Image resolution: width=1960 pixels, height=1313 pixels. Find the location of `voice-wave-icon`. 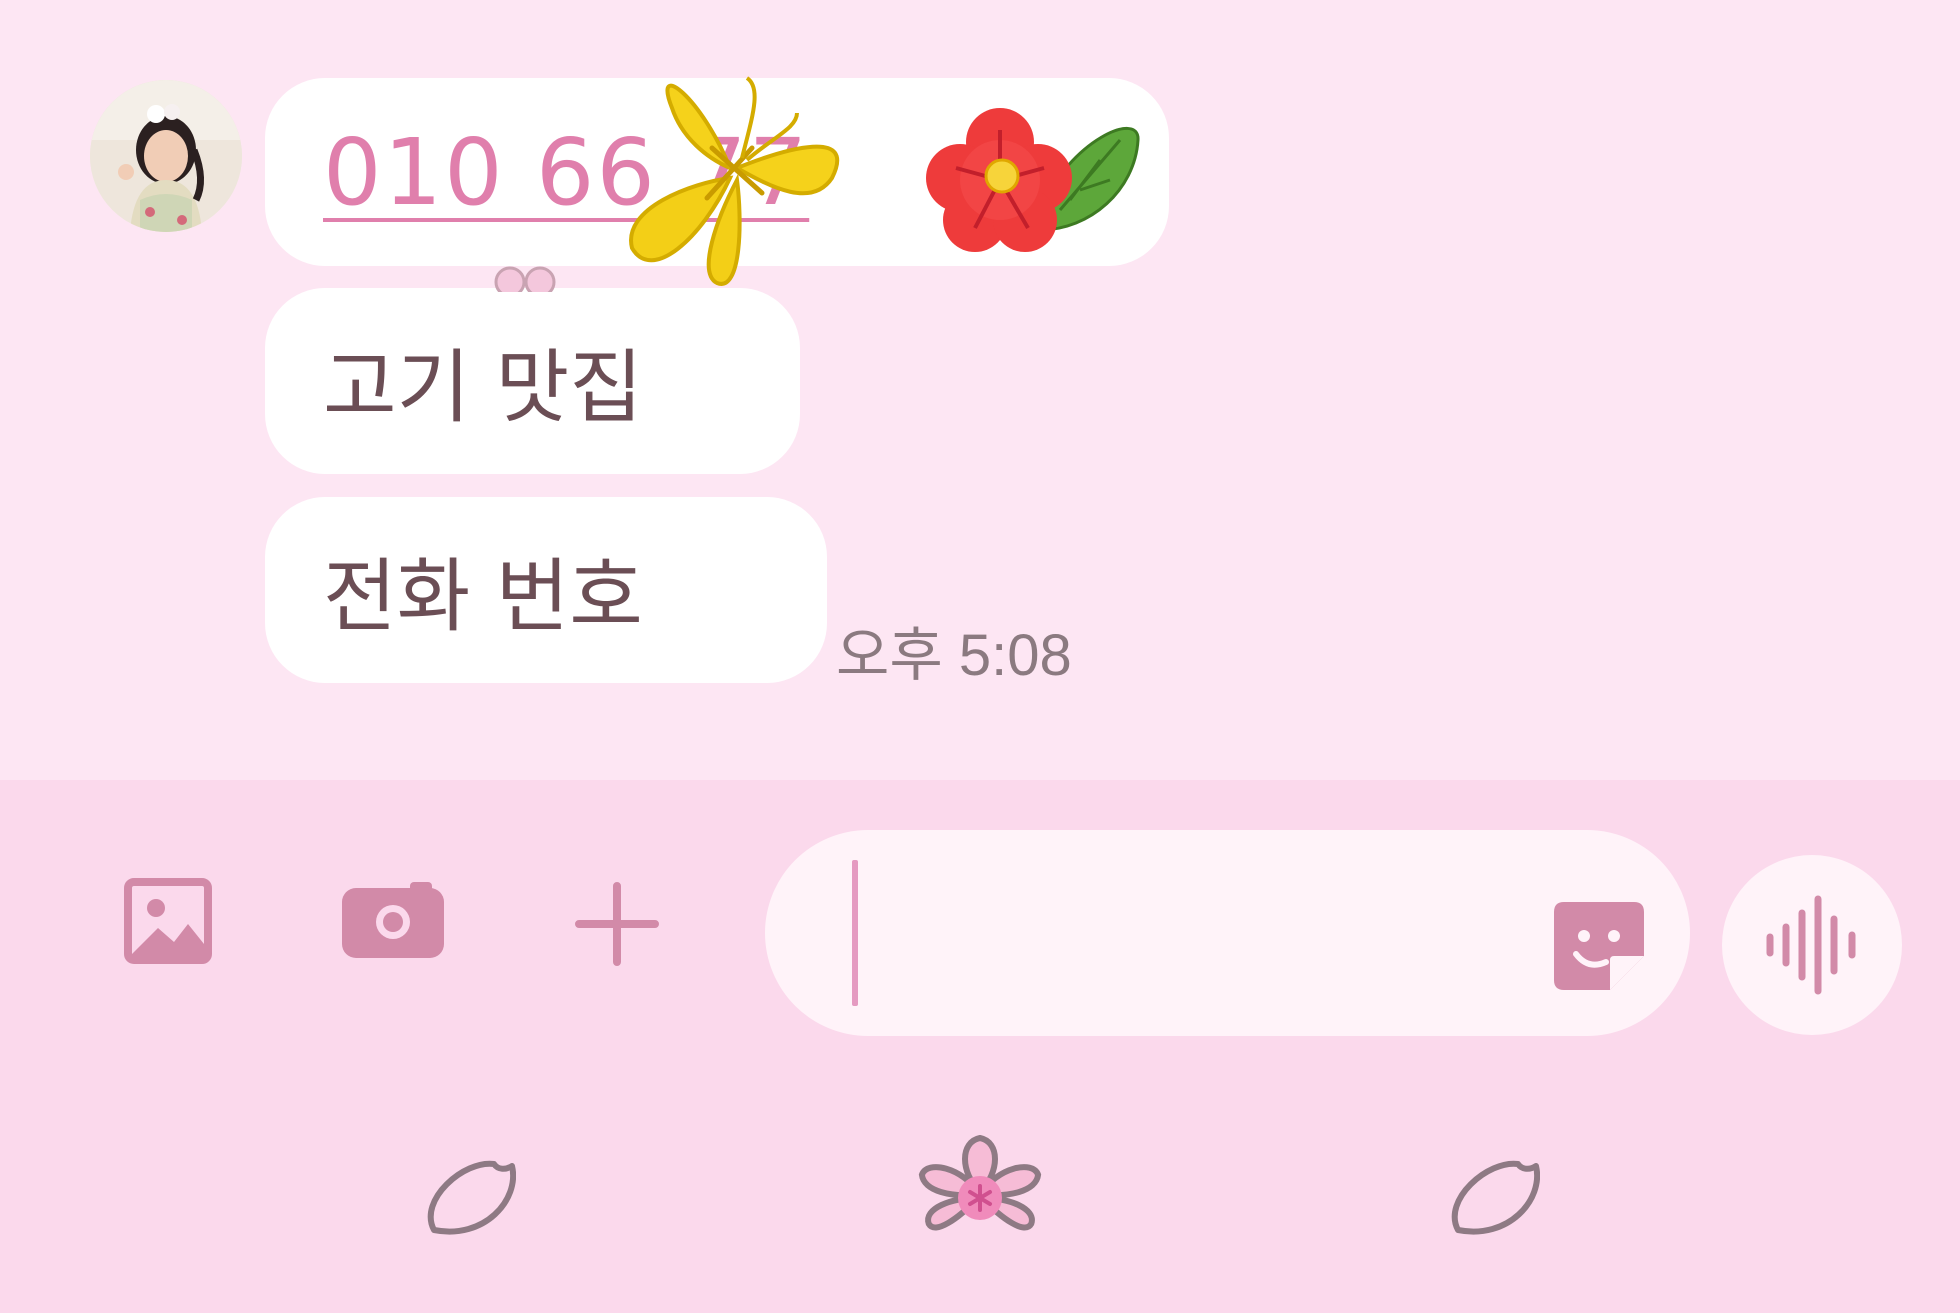

voice-wave-icon is located at coordinates (1811, 945).